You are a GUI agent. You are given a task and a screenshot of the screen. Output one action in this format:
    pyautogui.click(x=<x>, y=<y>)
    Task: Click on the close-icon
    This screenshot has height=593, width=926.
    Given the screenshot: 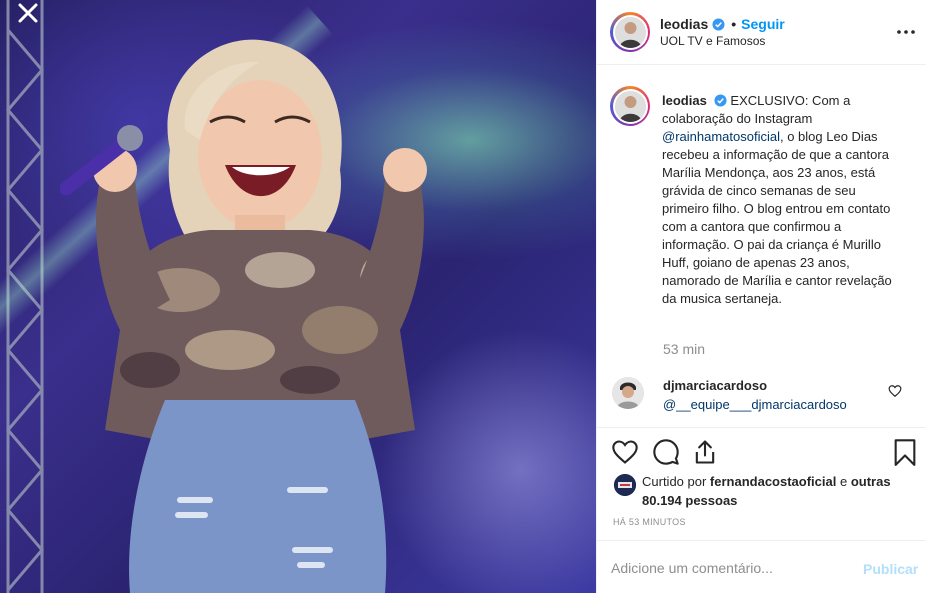 What is the action you would take?
    pyautogui.click(x=28, y=13)
    